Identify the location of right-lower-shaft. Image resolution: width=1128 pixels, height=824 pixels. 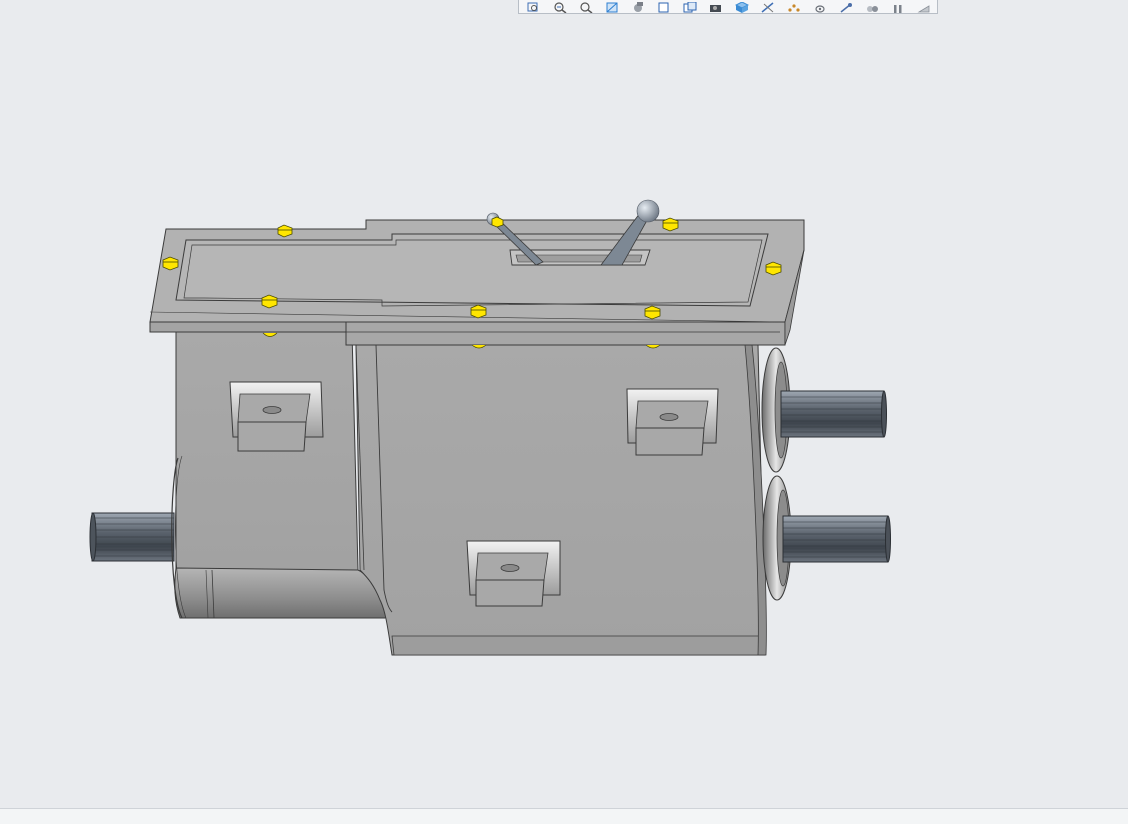
(836, 539).